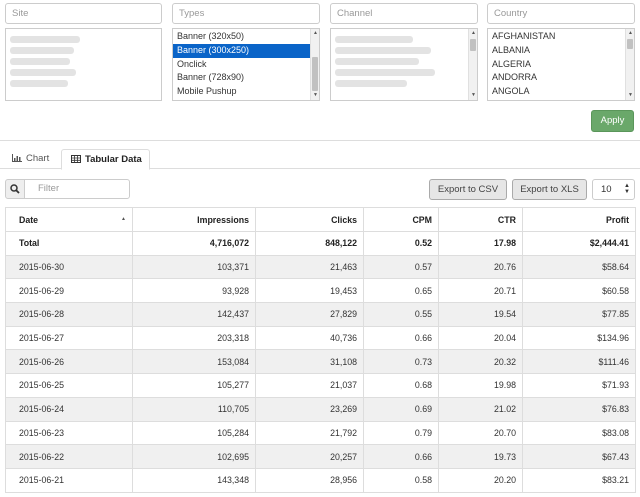 The image size is (640, 497). Describe the element at coordinates (561, 13) in the screenshot. I see `country-filter-input: Country` at that location.